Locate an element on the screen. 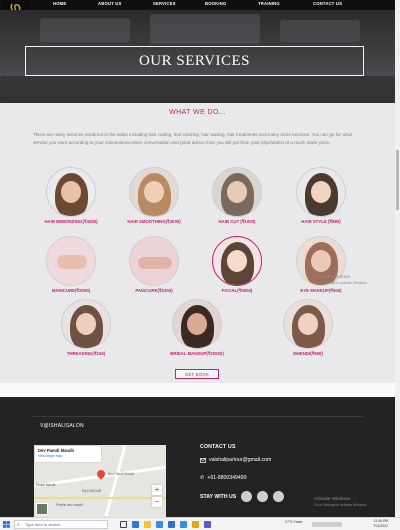 This screenshot has height=530, width=400. service-label: EYE MAKEUP(₹500) is located at coordinates (321, 290).